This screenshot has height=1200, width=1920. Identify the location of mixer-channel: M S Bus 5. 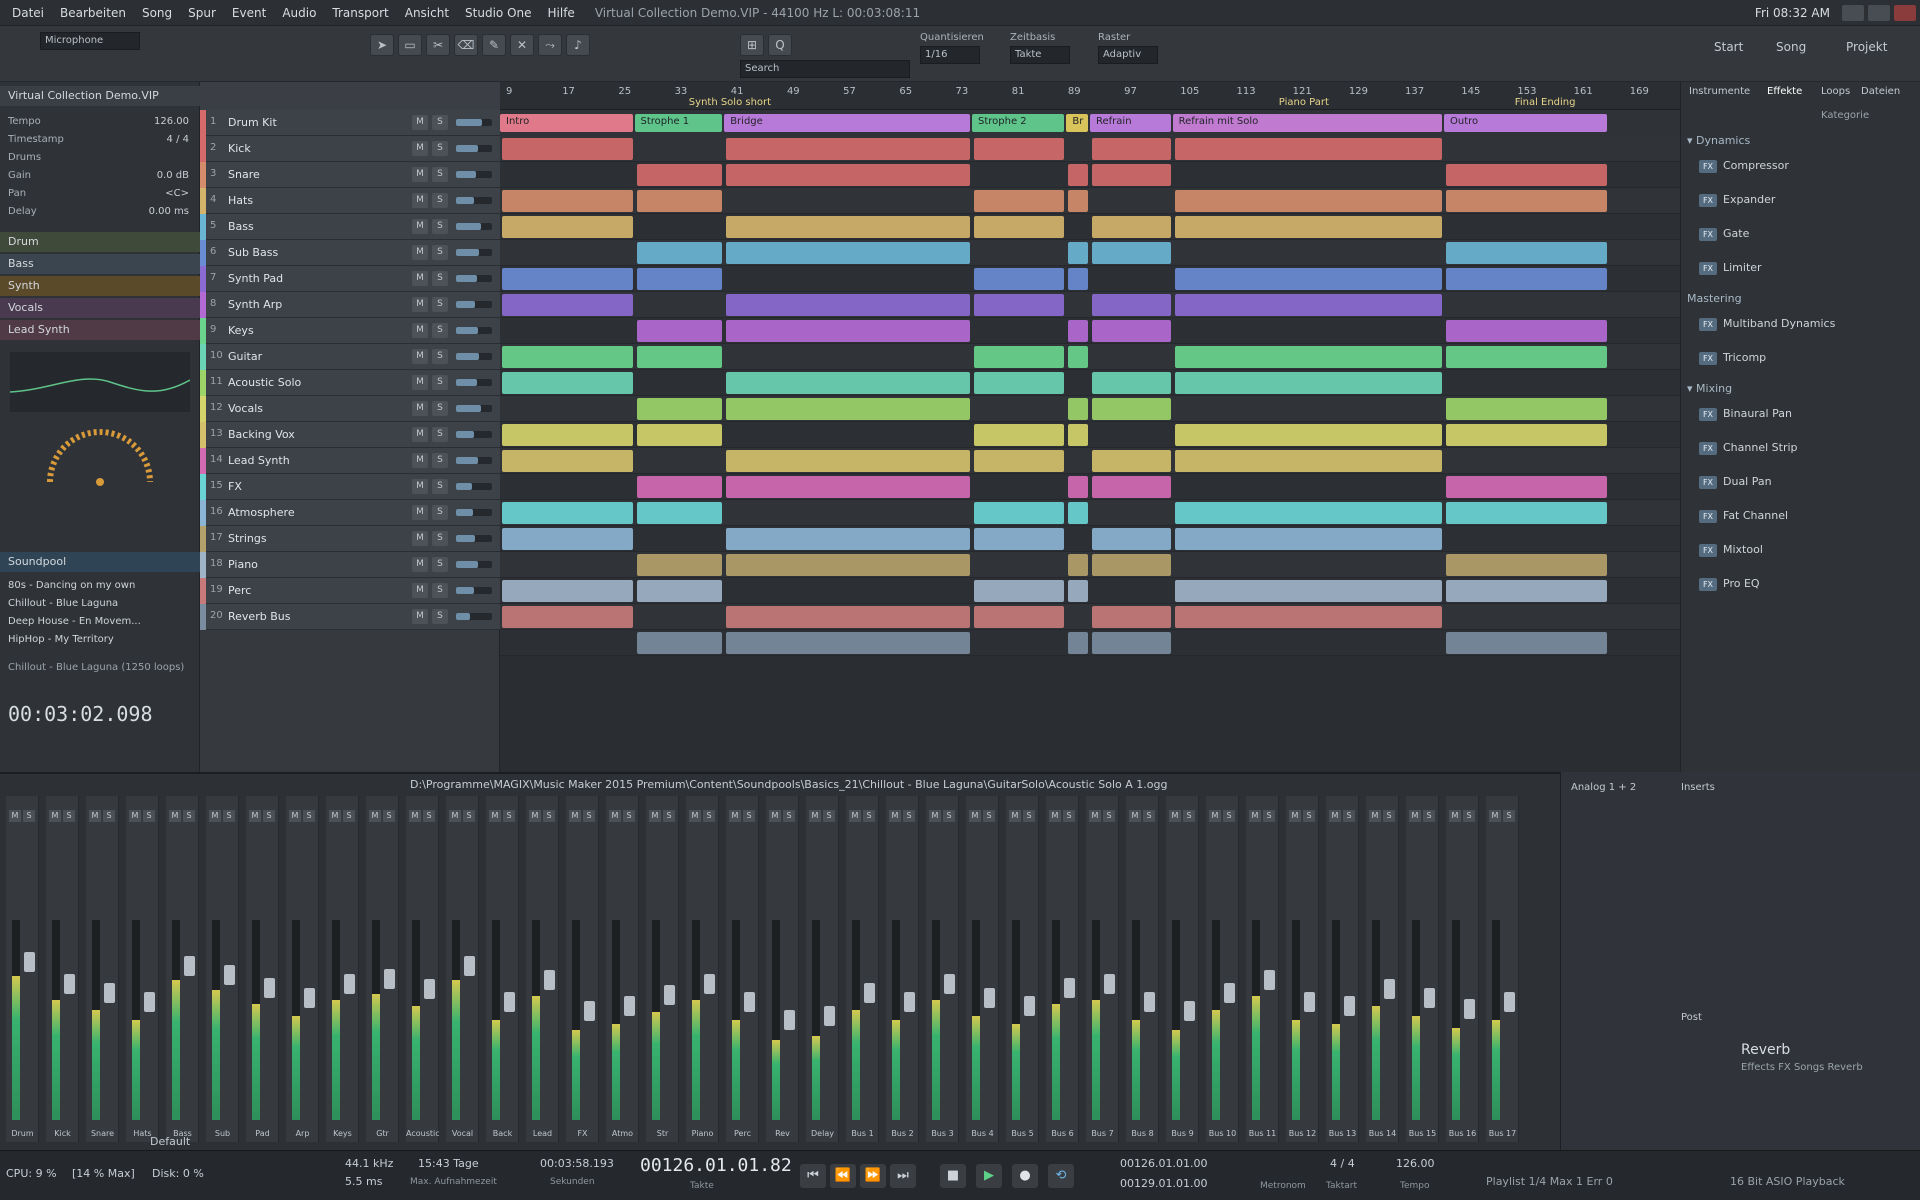
(1022, 969).